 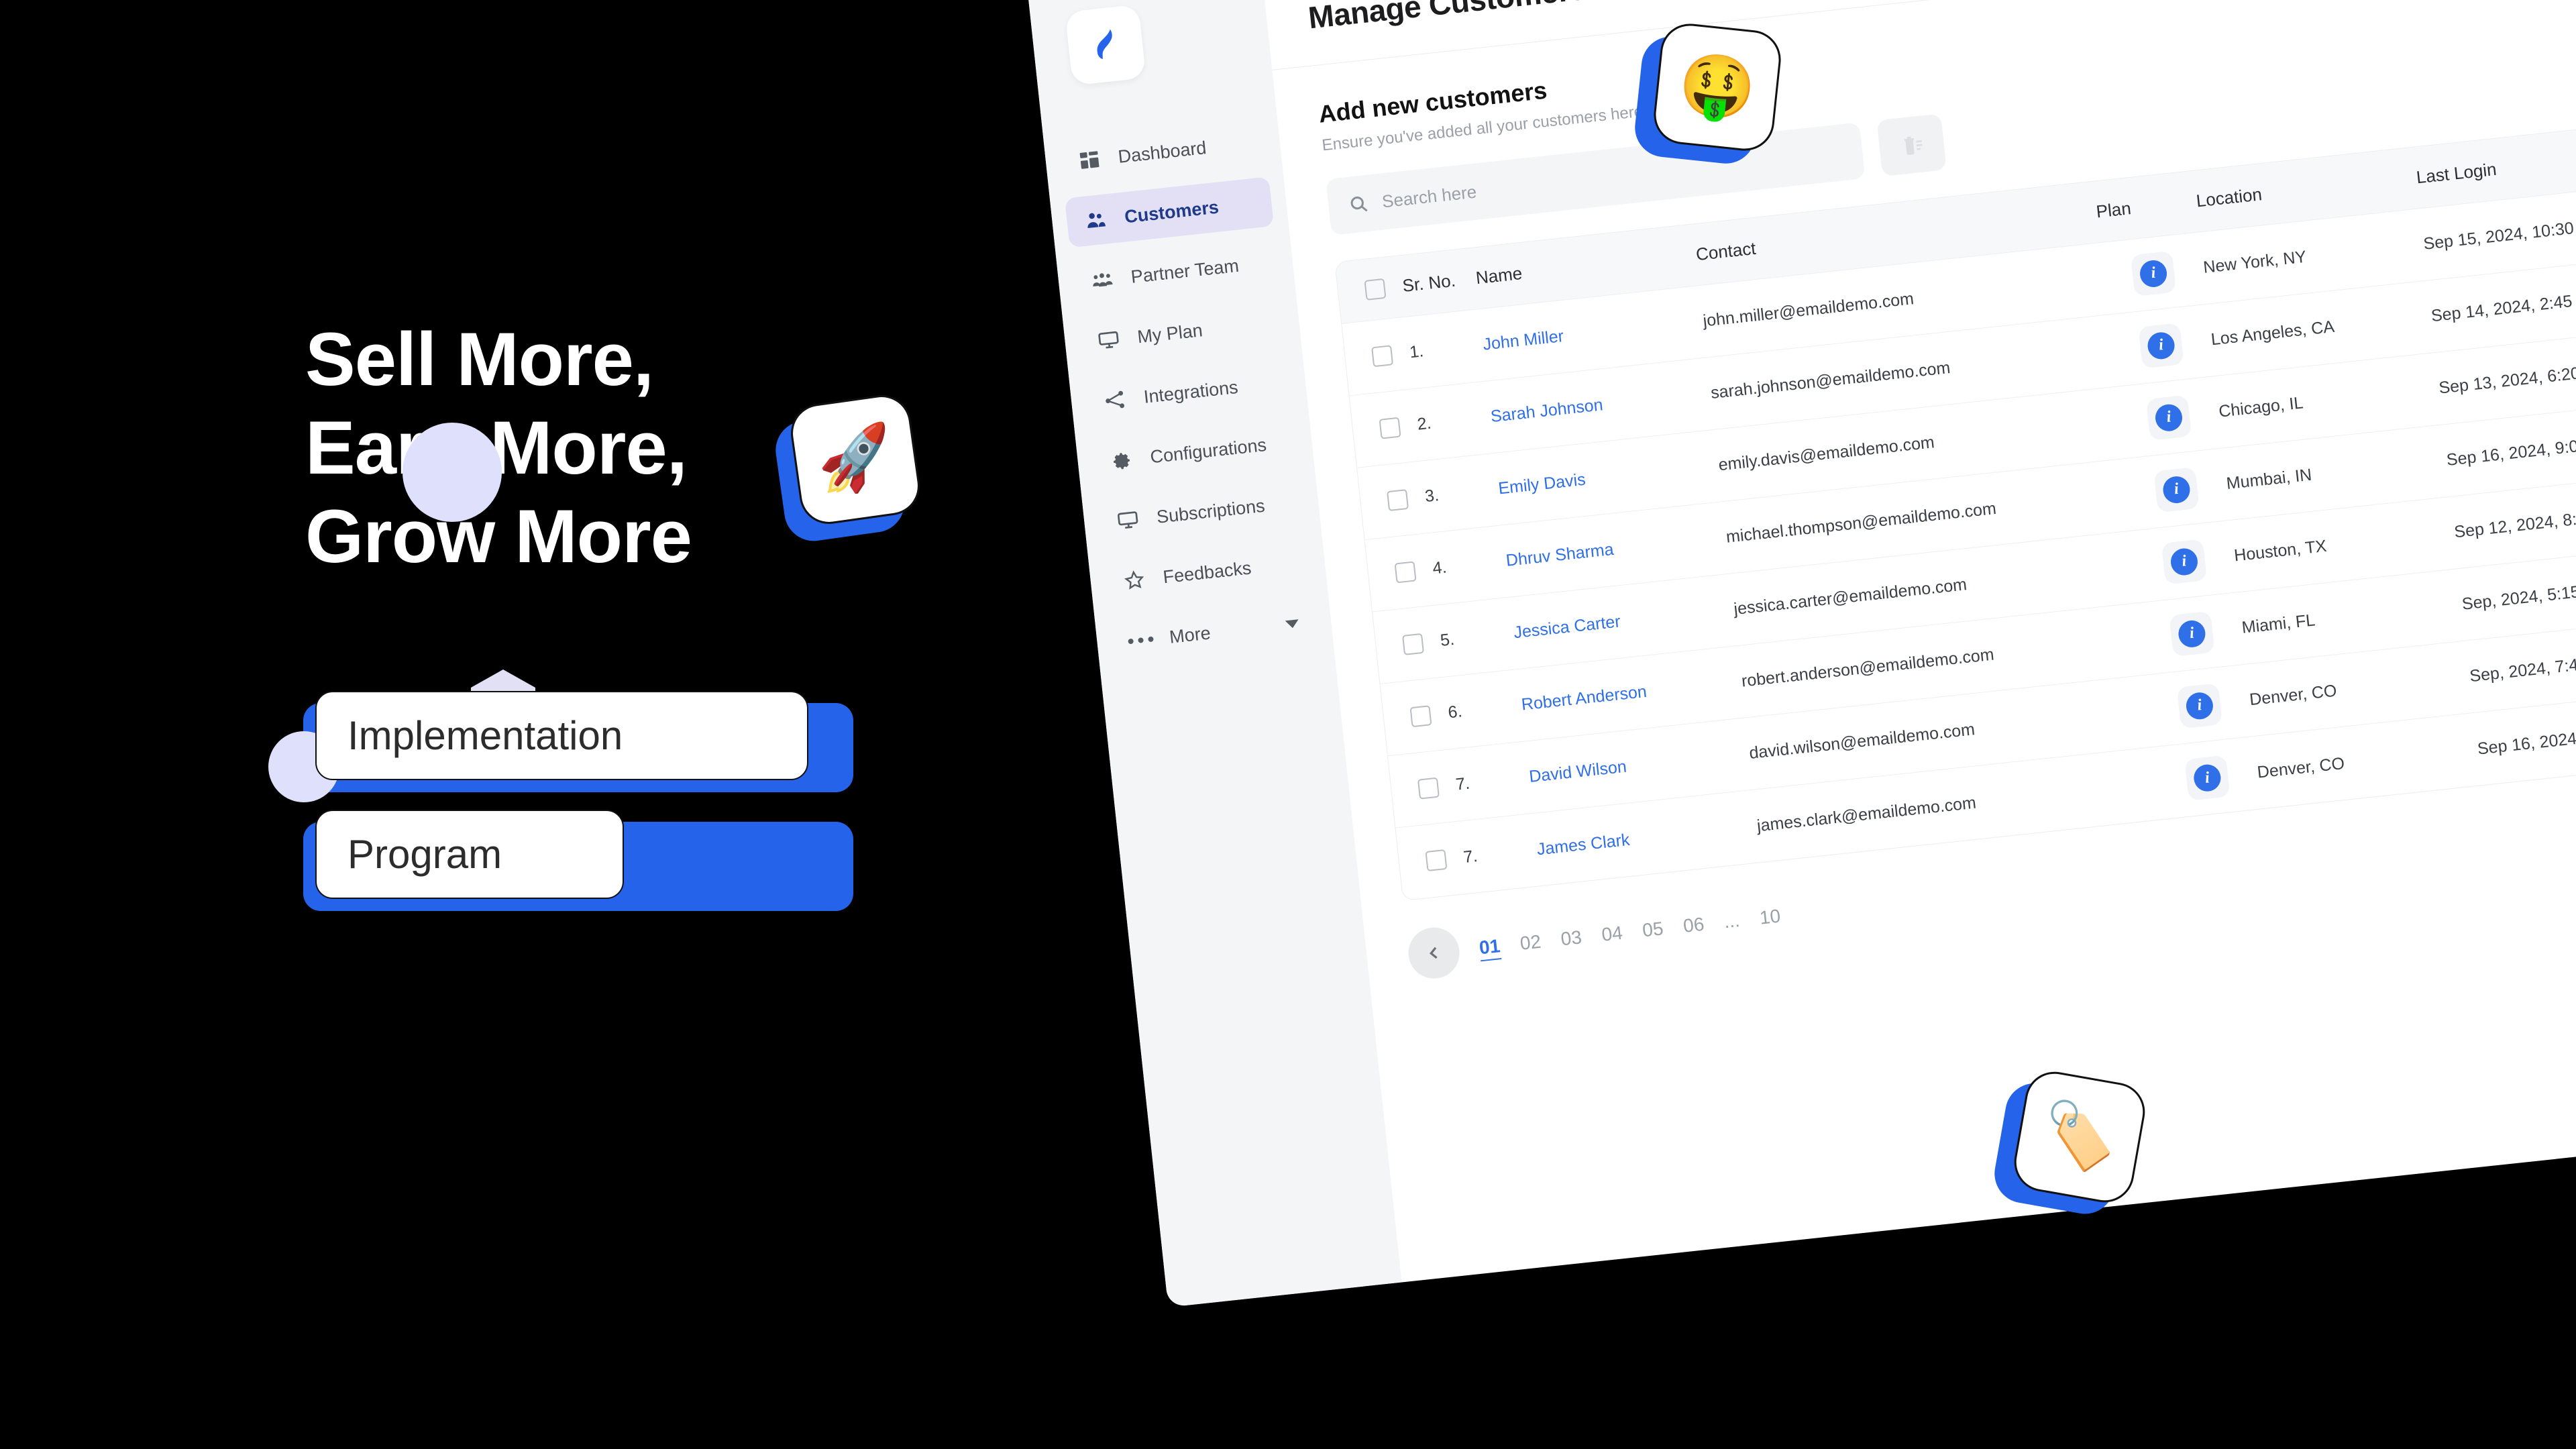 I want to click on sidebar-item-configurations: Configurations, so click(x=1194, y=452).